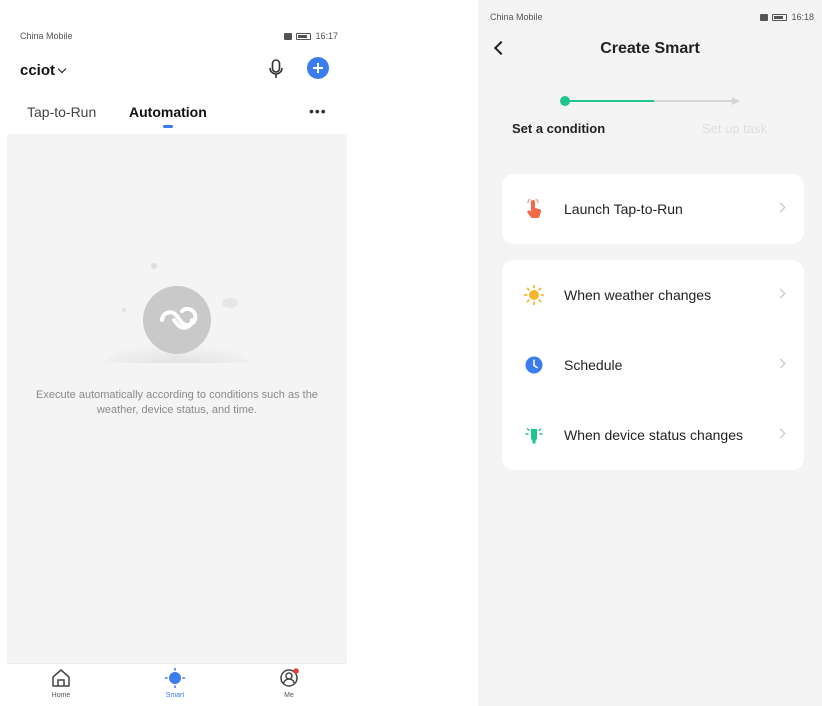 This screenshot has width=822, height=706. I want to click on option-device-status-changes: When device status changes, so click(653, 435).